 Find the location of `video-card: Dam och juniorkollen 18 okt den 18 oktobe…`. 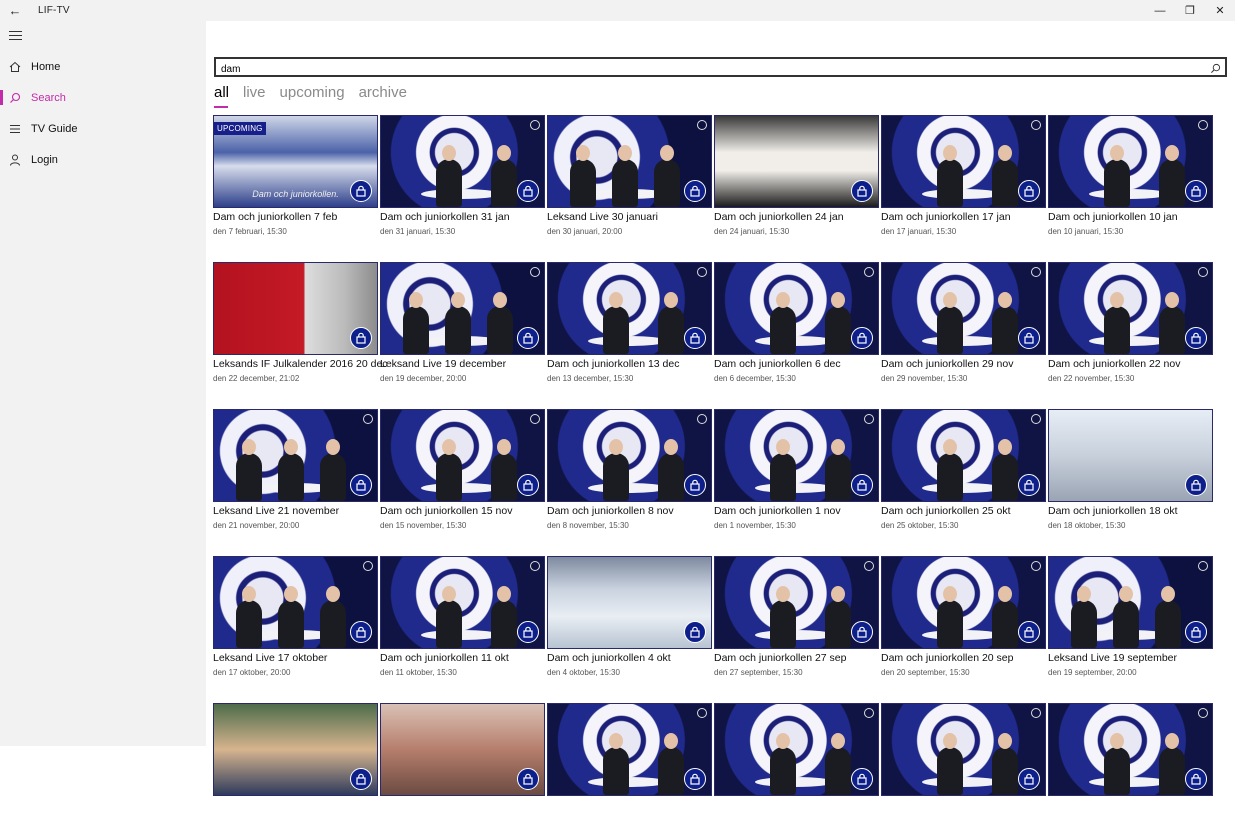

video-card: Dam och juniorkollen 18 okt den 18 oktobe… is located at coordinates (1130, 474).